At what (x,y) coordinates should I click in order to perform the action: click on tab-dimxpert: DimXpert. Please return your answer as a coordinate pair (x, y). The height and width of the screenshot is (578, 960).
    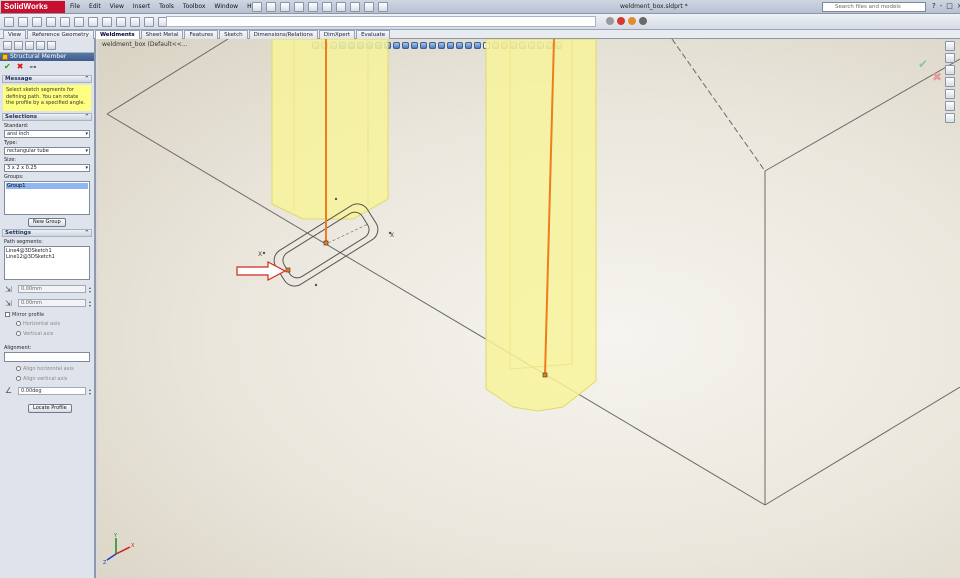
    Looking at the image, I should click on (337, 34).